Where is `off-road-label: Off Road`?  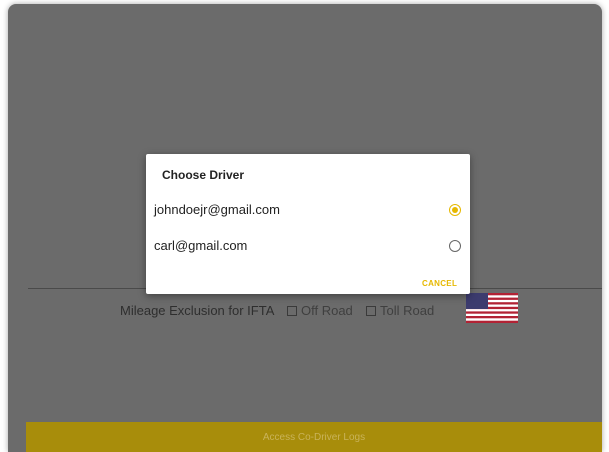
off-road-label: Off Road is located at coordinates (327, 310).